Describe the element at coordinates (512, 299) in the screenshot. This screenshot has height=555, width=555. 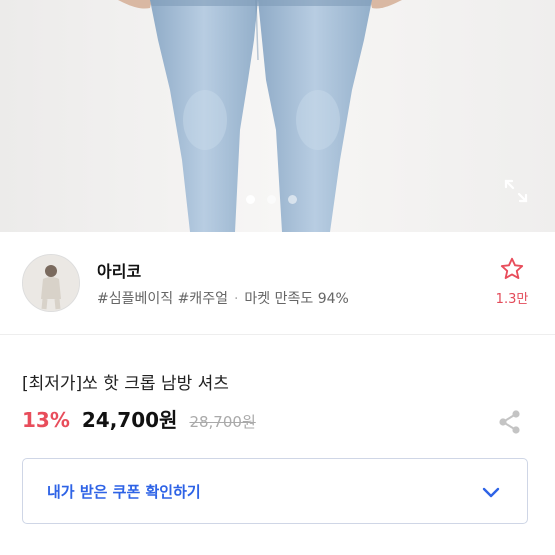
I see `favorite-count: 1.3만` at that location.